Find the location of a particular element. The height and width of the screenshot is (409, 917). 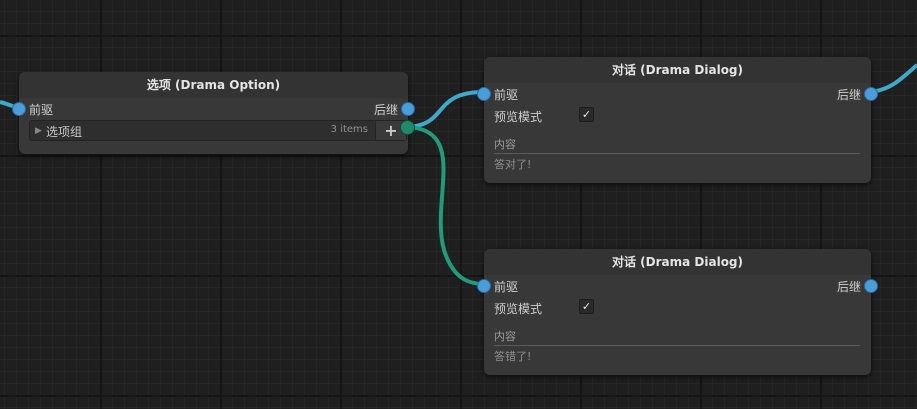

option-output-port is located at coordinates (407, 127).